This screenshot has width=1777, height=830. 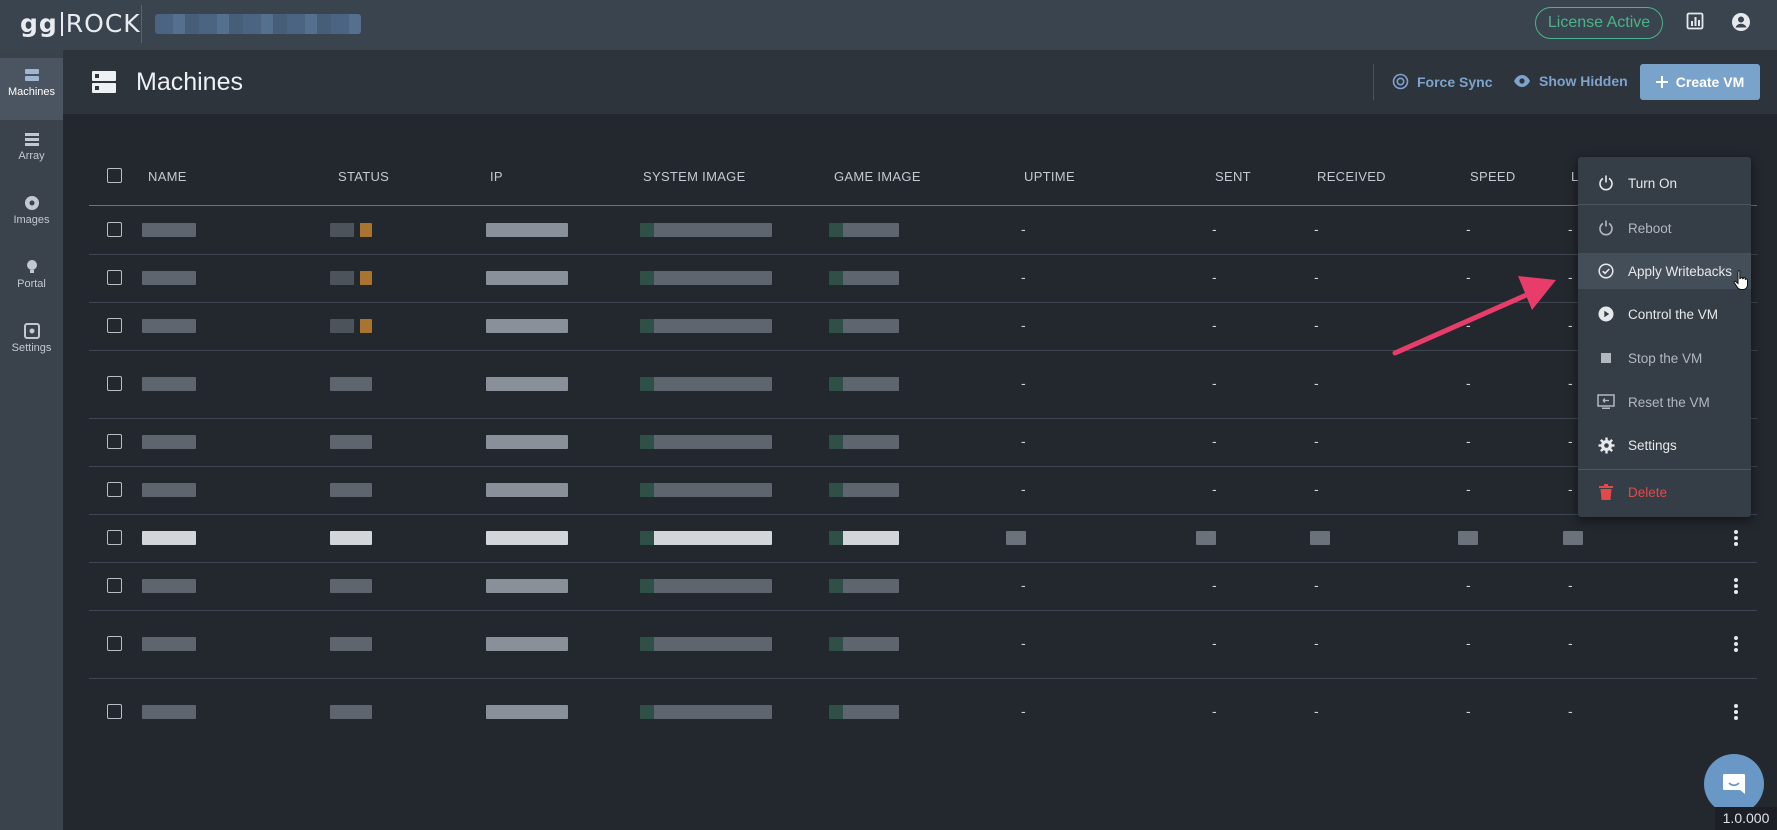 I want to click on app-logo: gg ROCK, so click(x=80, y=23).